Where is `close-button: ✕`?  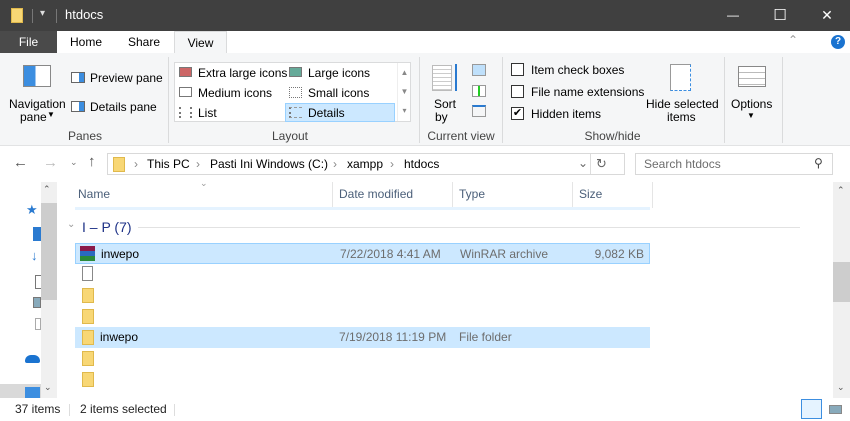
close-button: ✕ is located at coordinates (827, 15).